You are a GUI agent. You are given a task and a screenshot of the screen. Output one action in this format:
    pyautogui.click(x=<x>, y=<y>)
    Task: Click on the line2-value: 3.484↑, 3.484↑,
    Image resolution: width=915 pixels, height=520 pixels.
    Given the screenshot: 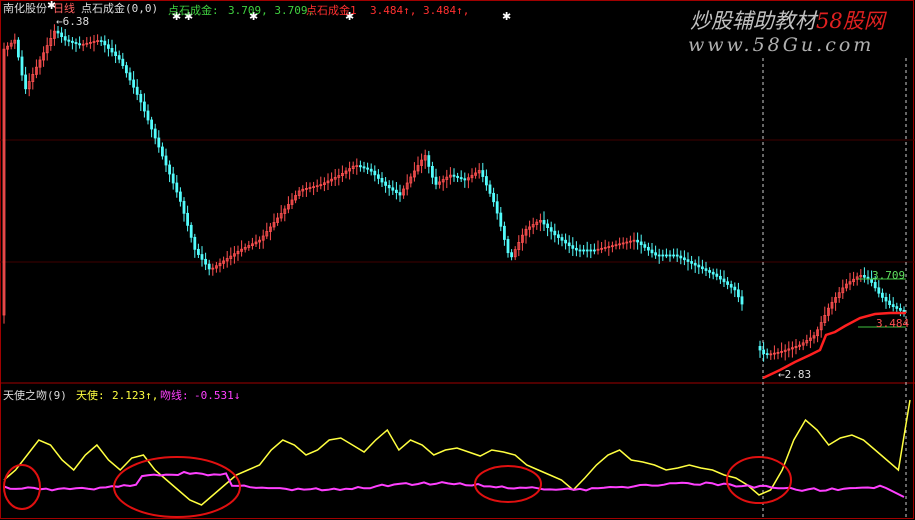 What is the action you would take?
    pyautogui.click(x=420, y=10)
    